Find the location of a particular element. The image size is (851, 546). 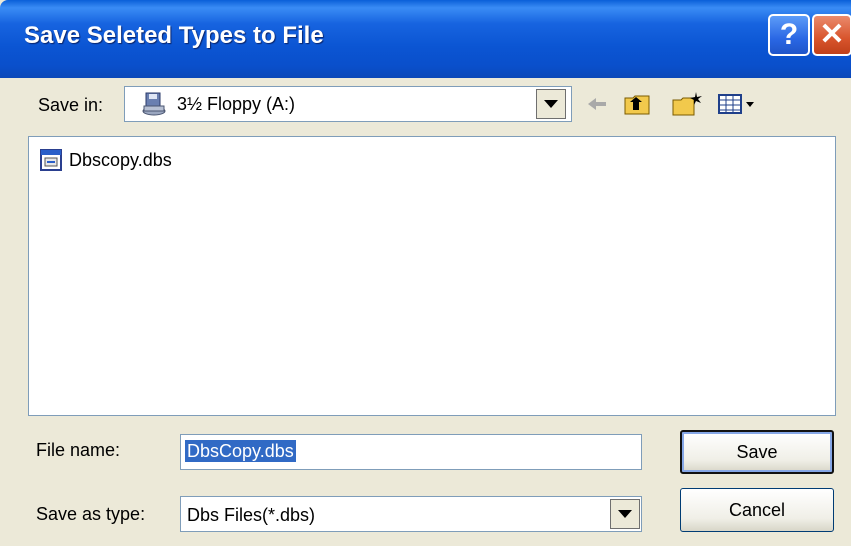

save-in-value: 3½ Floppy (A:) is located at coordinates (236, 104).